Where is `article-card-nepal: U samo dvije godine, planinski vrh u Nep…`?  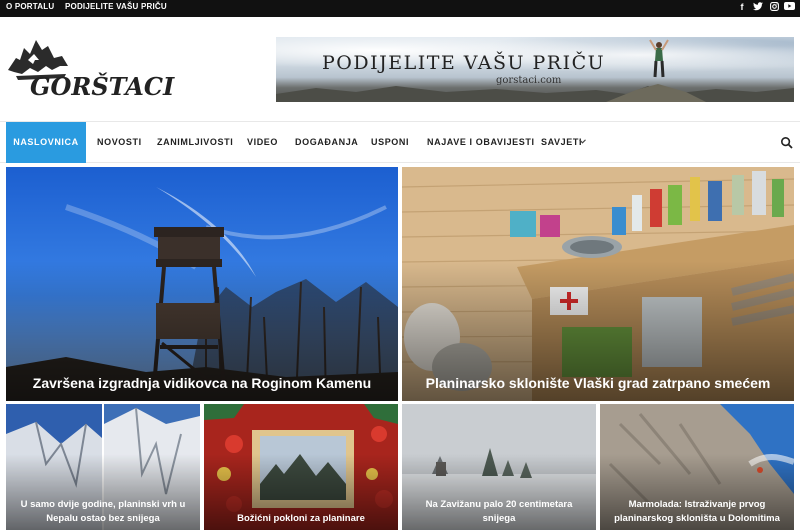 article-card-nepal: U samo dvije godine, planinski vrh u Nep… is located at coordinates (103, 467).